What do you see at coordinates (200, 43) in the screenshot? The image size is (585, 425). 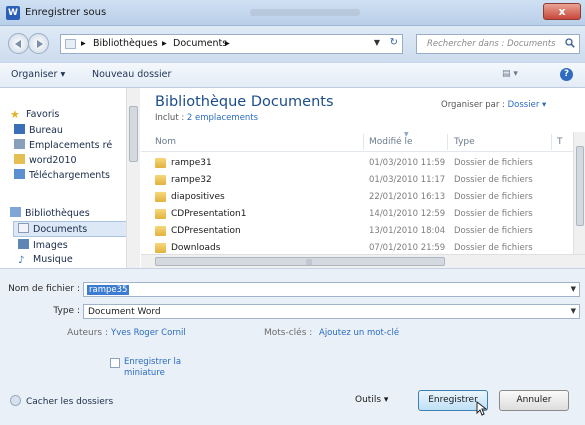 I see `breadcrumb-documents: Documents` at bounding box center [200, 43].